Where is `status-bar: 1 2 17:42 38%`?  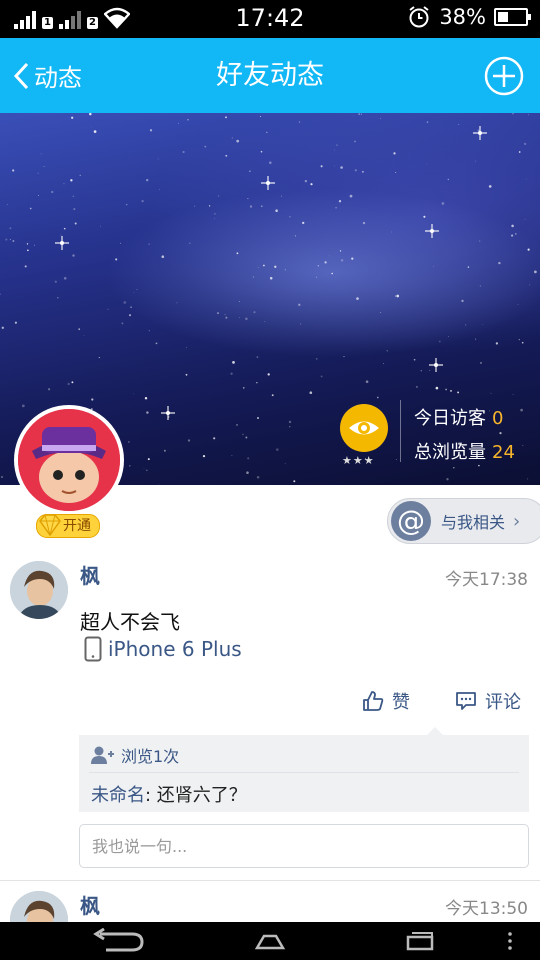
status-bar: 1 2 17:42 38% is located at coordinates (270, 19).